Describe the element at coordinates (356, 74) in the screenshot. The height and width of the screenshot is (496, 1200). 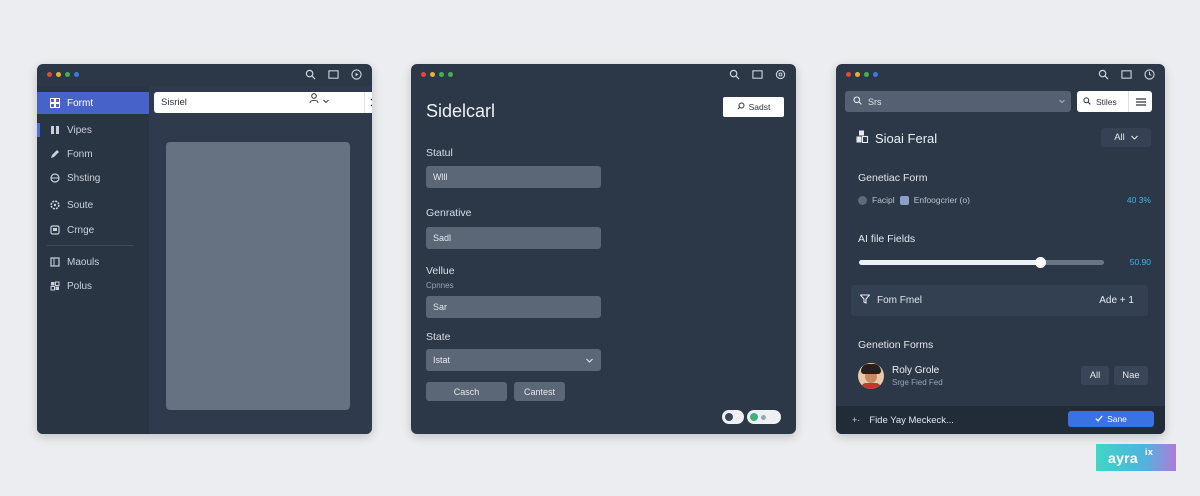
I see `play-circle-icon` at that location.